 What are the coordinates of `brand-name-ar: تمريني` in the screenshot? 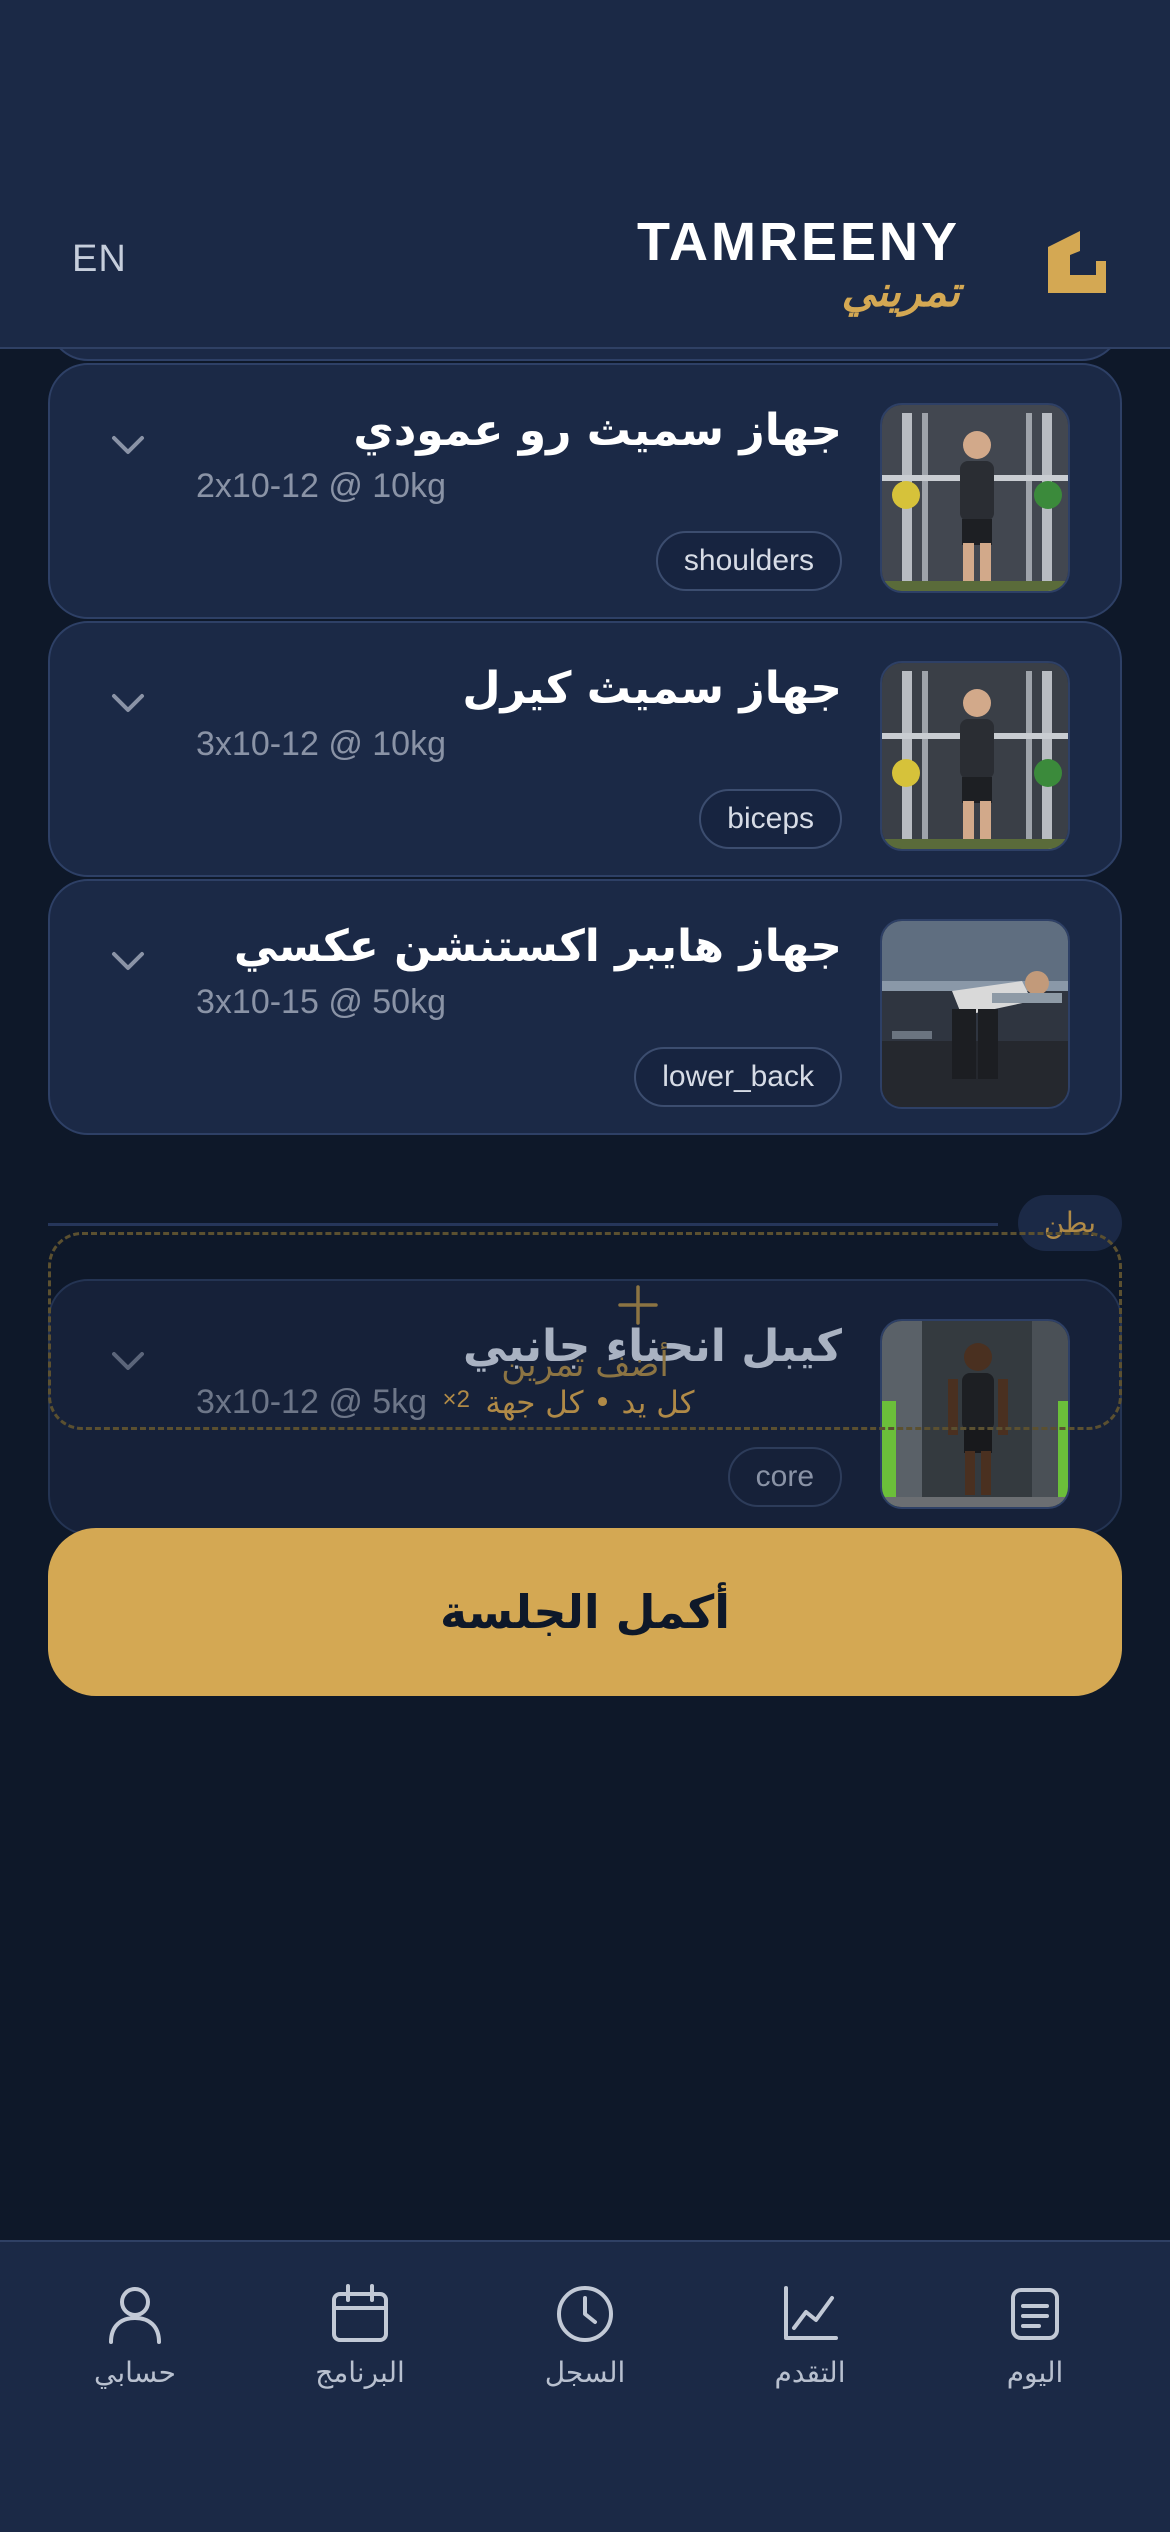 It's located at (900, 291).